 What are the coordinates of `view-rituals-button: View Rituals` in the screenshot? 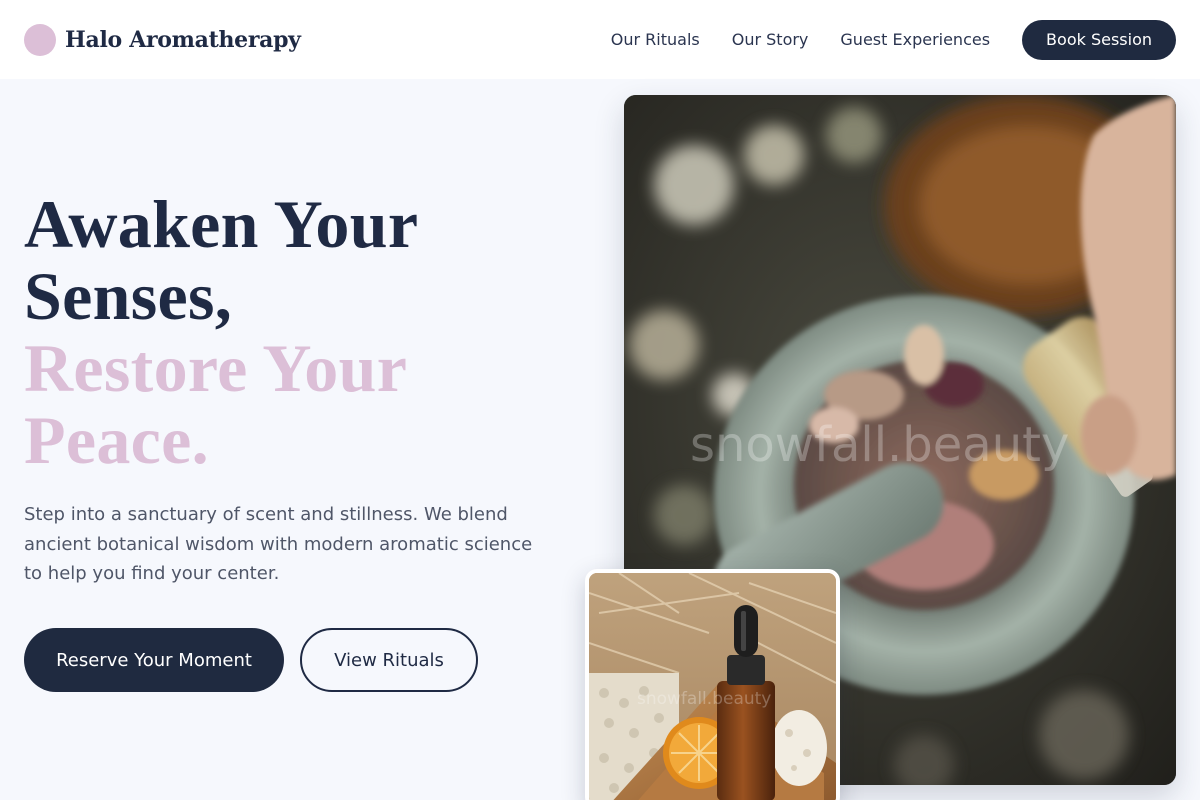 It's located at (389, 660).